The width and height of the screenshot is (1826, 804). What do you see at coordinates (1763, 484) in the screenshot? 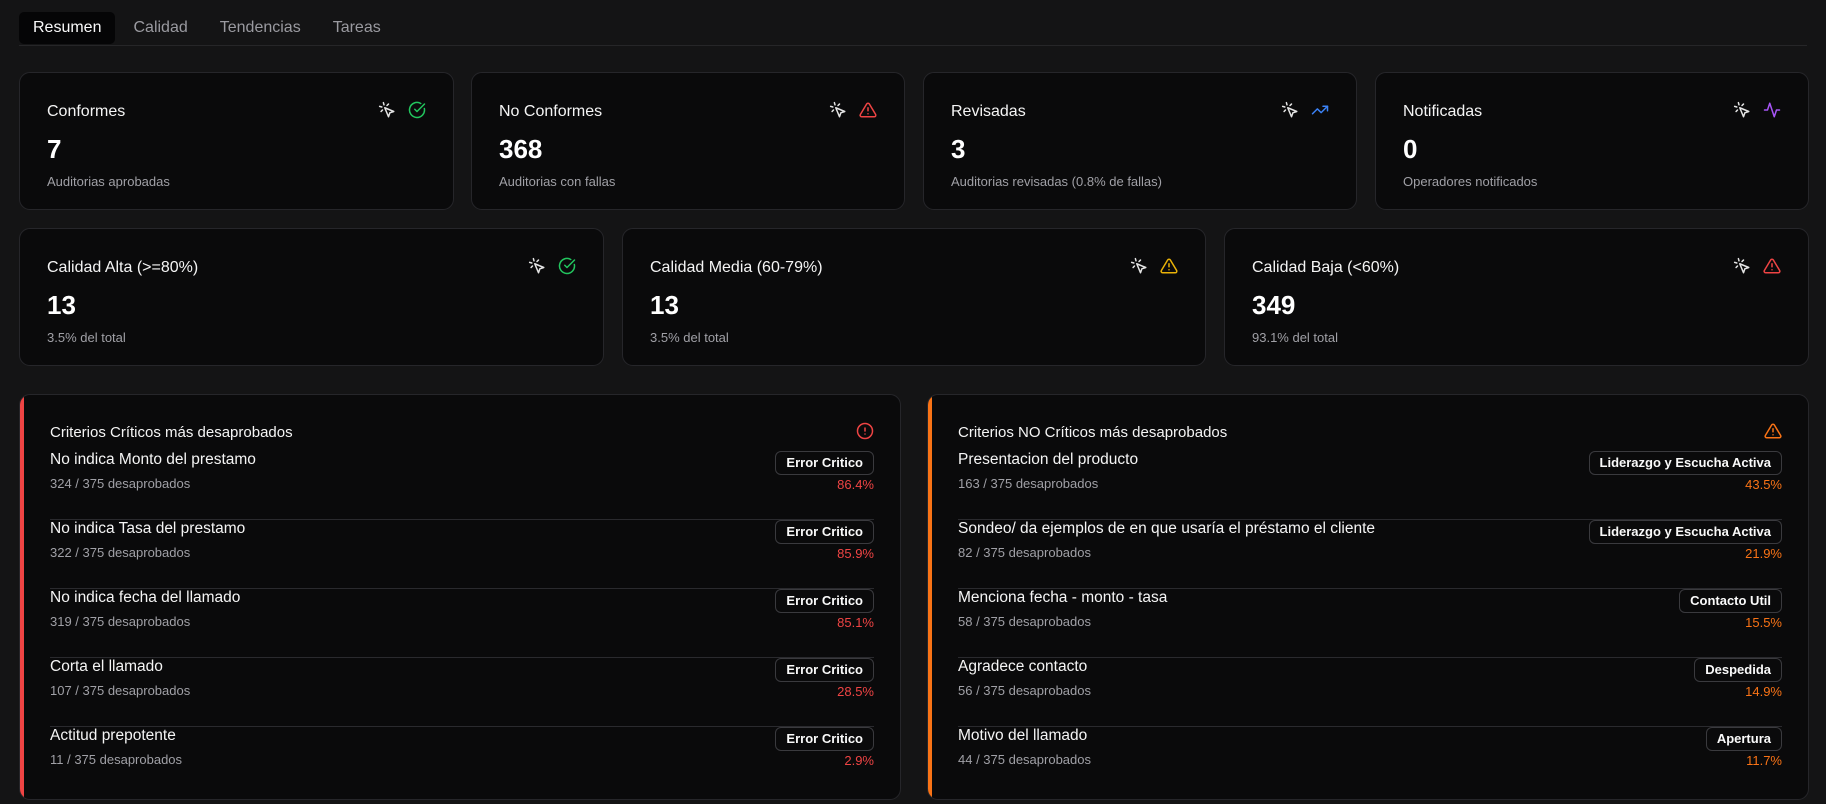
I see `failure-percentage: 43.5%` at bounding box center [1763, 484].